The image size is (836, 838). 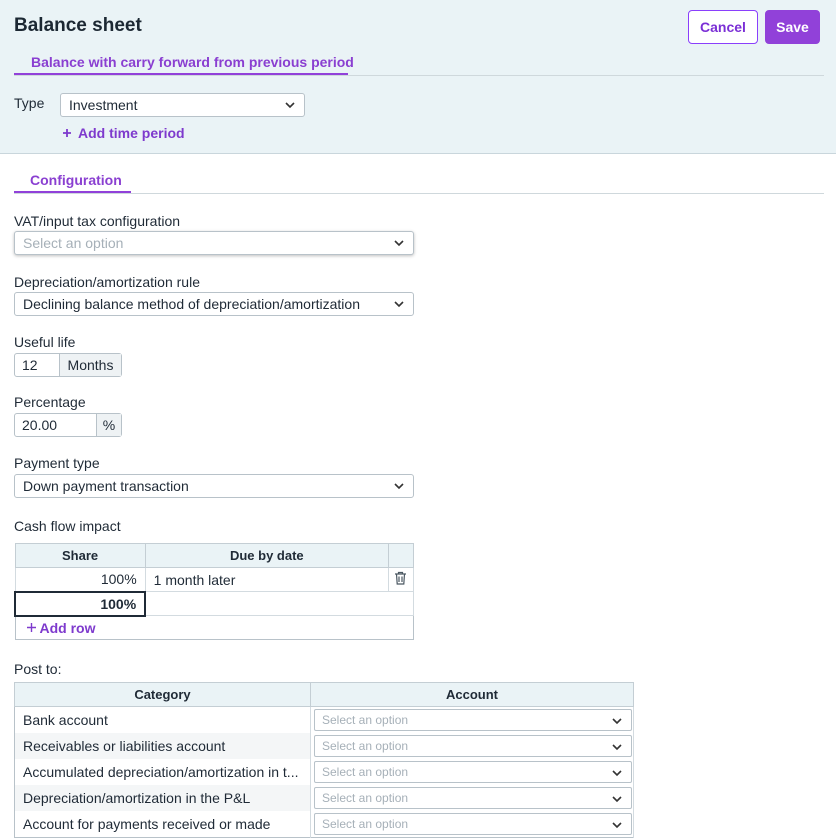 What do you see at coordinates (73, 243) in the screenshot?
I see `vat-select-placeholder: Select an option` at bounding box center [73, 243].